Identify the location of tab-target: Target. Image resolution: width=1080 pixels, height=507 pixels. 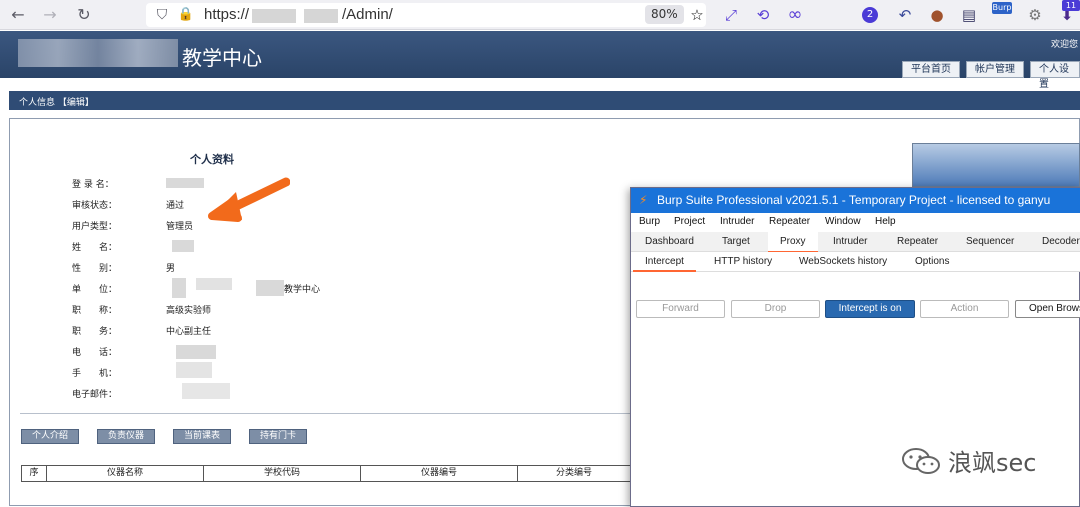
(736, 241).